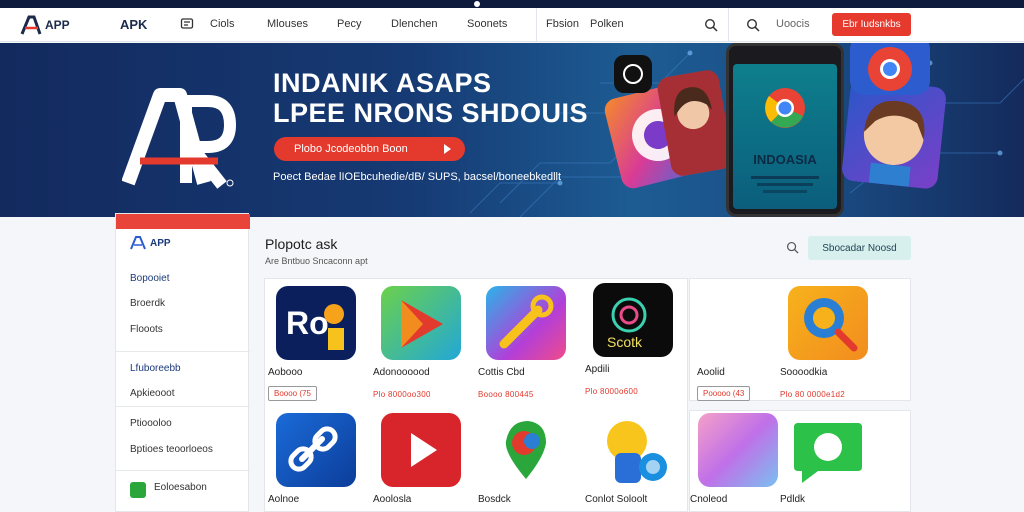  Describe the element at coordinates (793, 499) in the screenshot. I see `app-name: Pdldk` at that location.